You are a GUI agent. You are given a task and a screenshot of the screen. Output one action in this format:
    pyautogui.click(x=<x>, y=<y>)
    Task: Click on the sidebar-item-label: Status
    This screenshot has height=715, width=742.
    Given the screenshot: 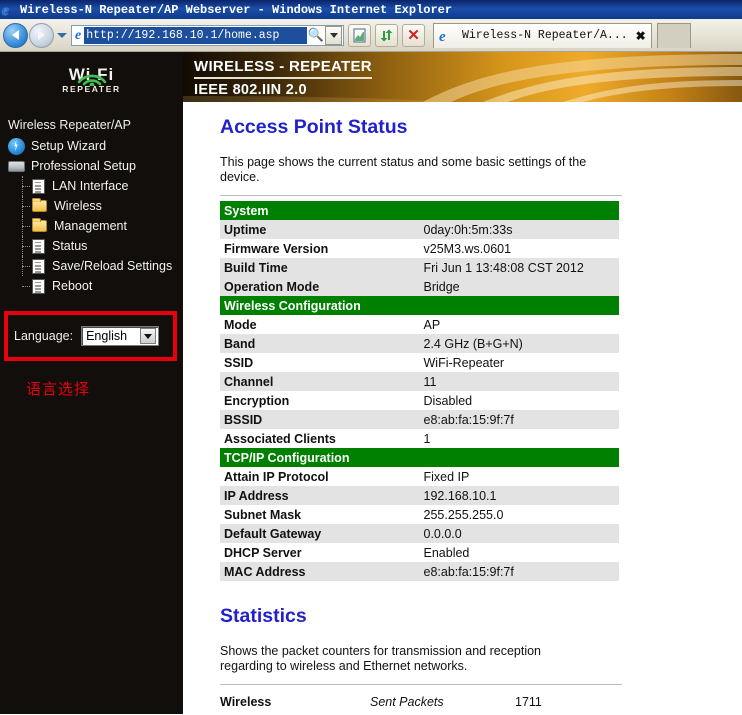 What is the action you would take?
    pyautogui.click(x=70, y=246)
    